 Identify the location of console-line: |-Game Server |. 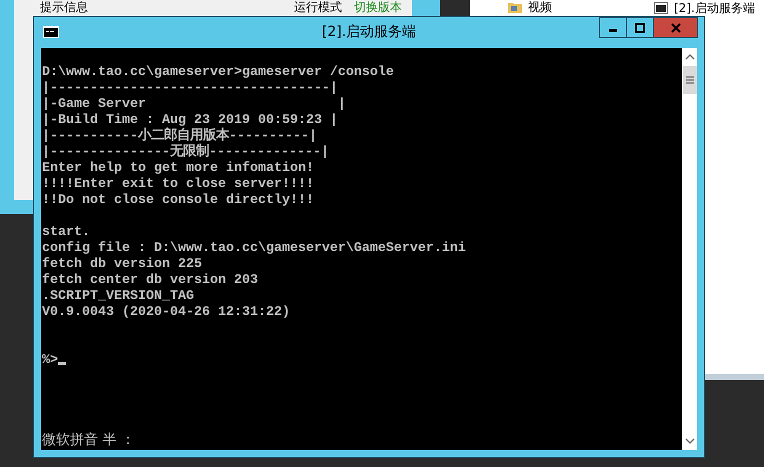
(194, 104).